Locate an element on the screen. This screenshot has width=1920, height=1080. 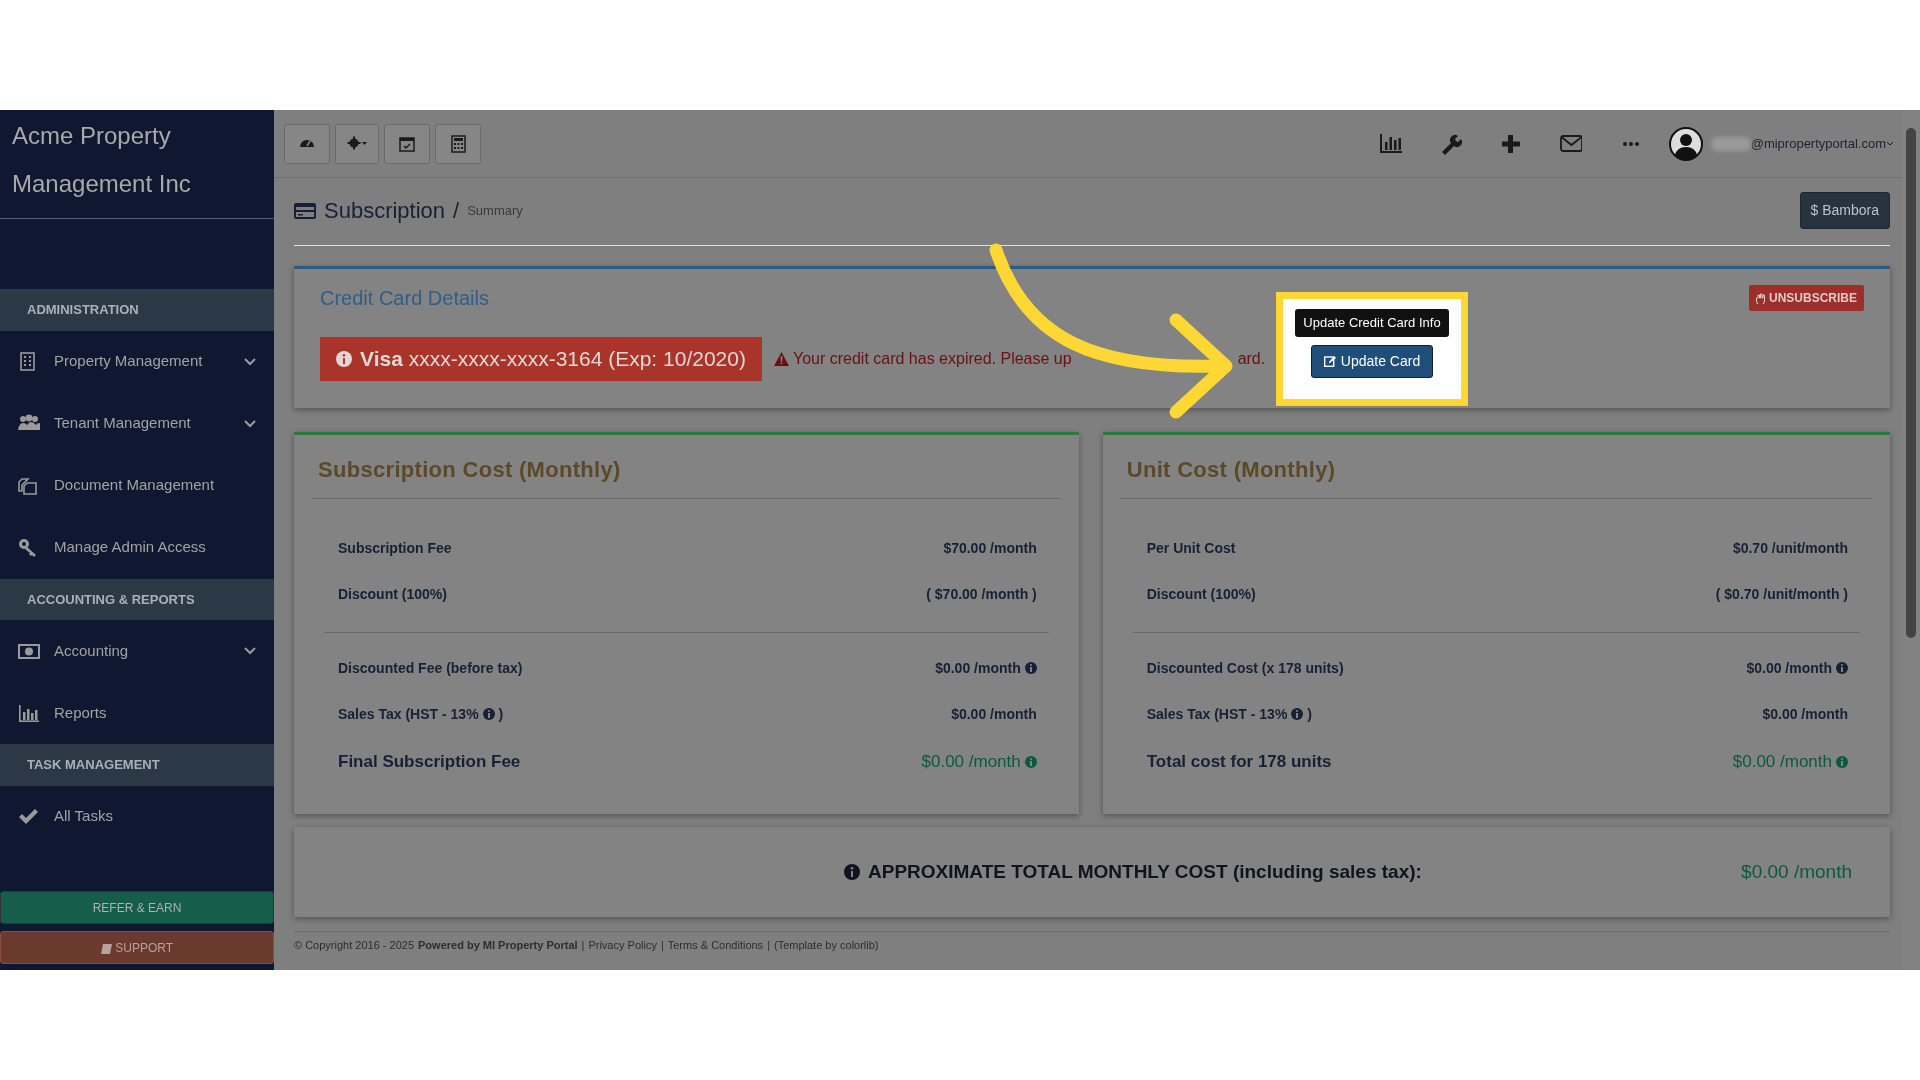
tooltip: Update Credit Card Info is located at coordinates (1372, 323).